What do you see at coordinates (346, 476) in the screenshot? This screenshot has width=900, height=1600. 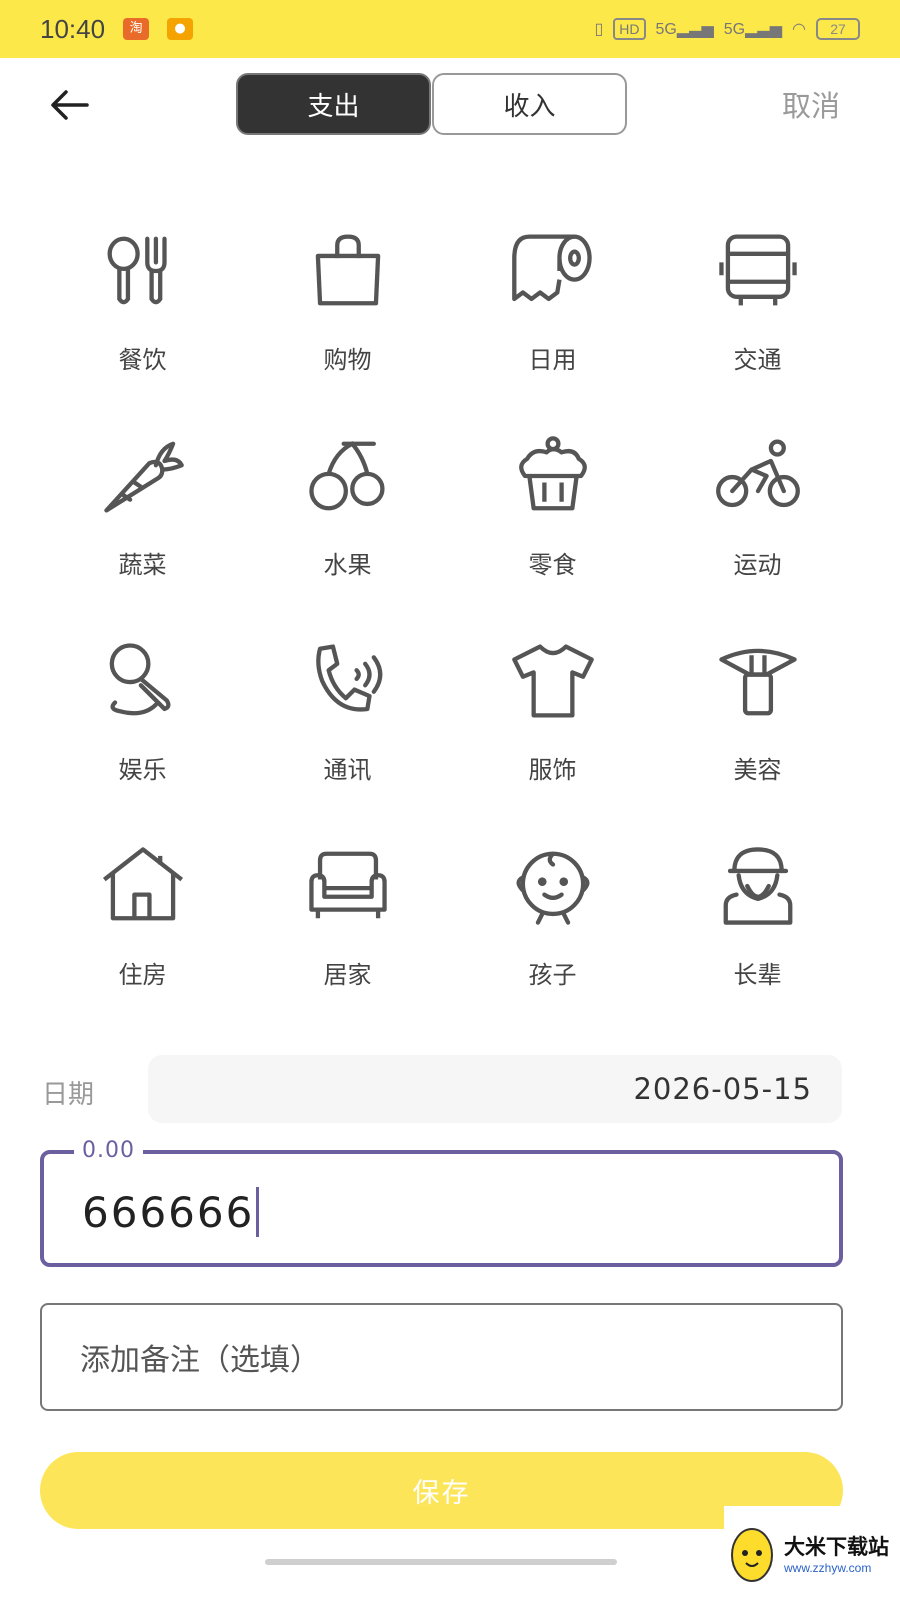 I see `cherry-icon` at bounding box center [346, 476].